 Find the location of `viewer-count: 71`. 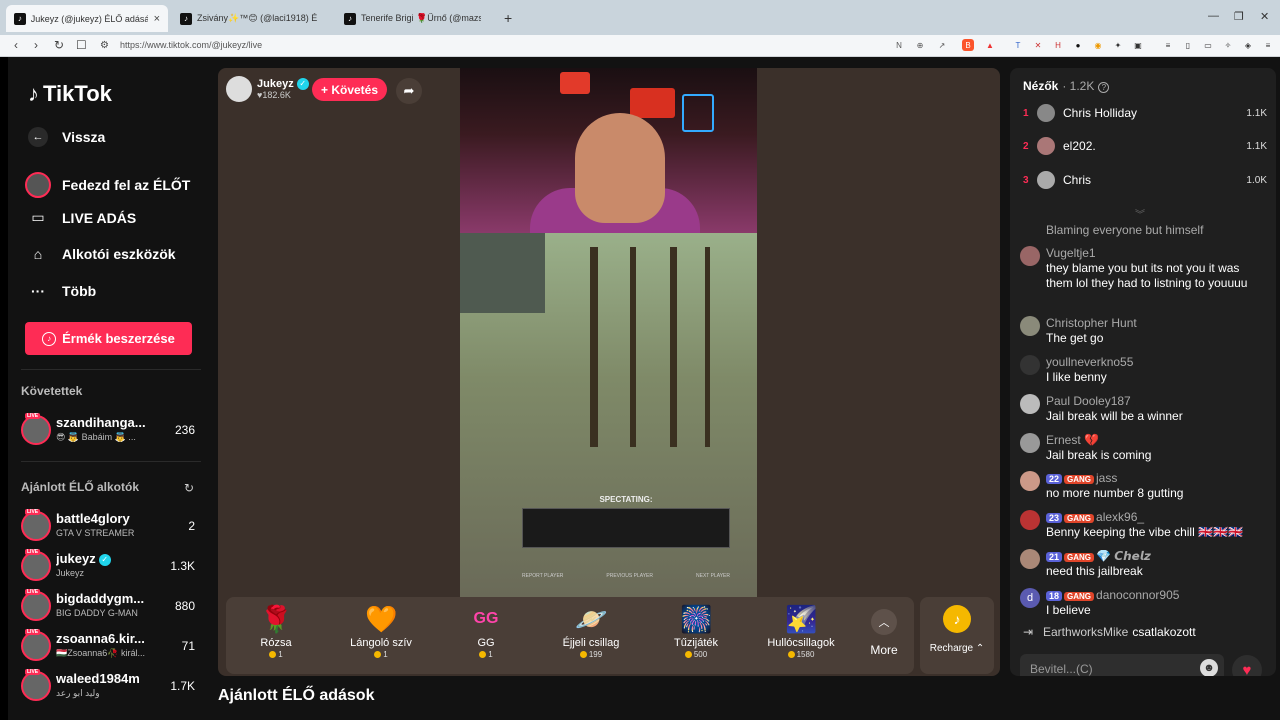

viewer-count: 71 is located at coordinates (188, 646).